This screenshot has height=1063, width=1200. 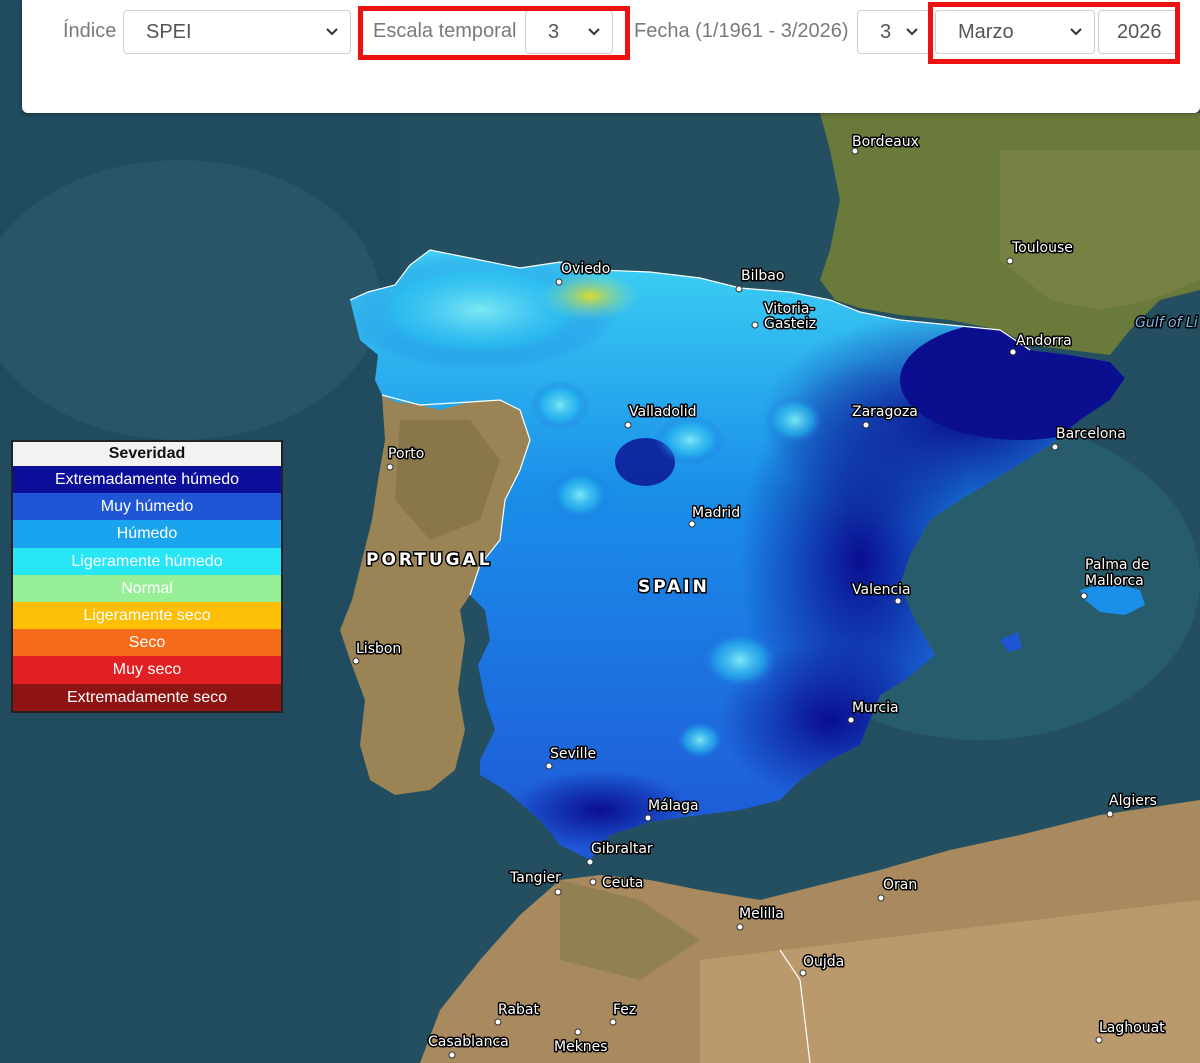 I want to click on city-porto: Porto, so click(x=406, y=454).